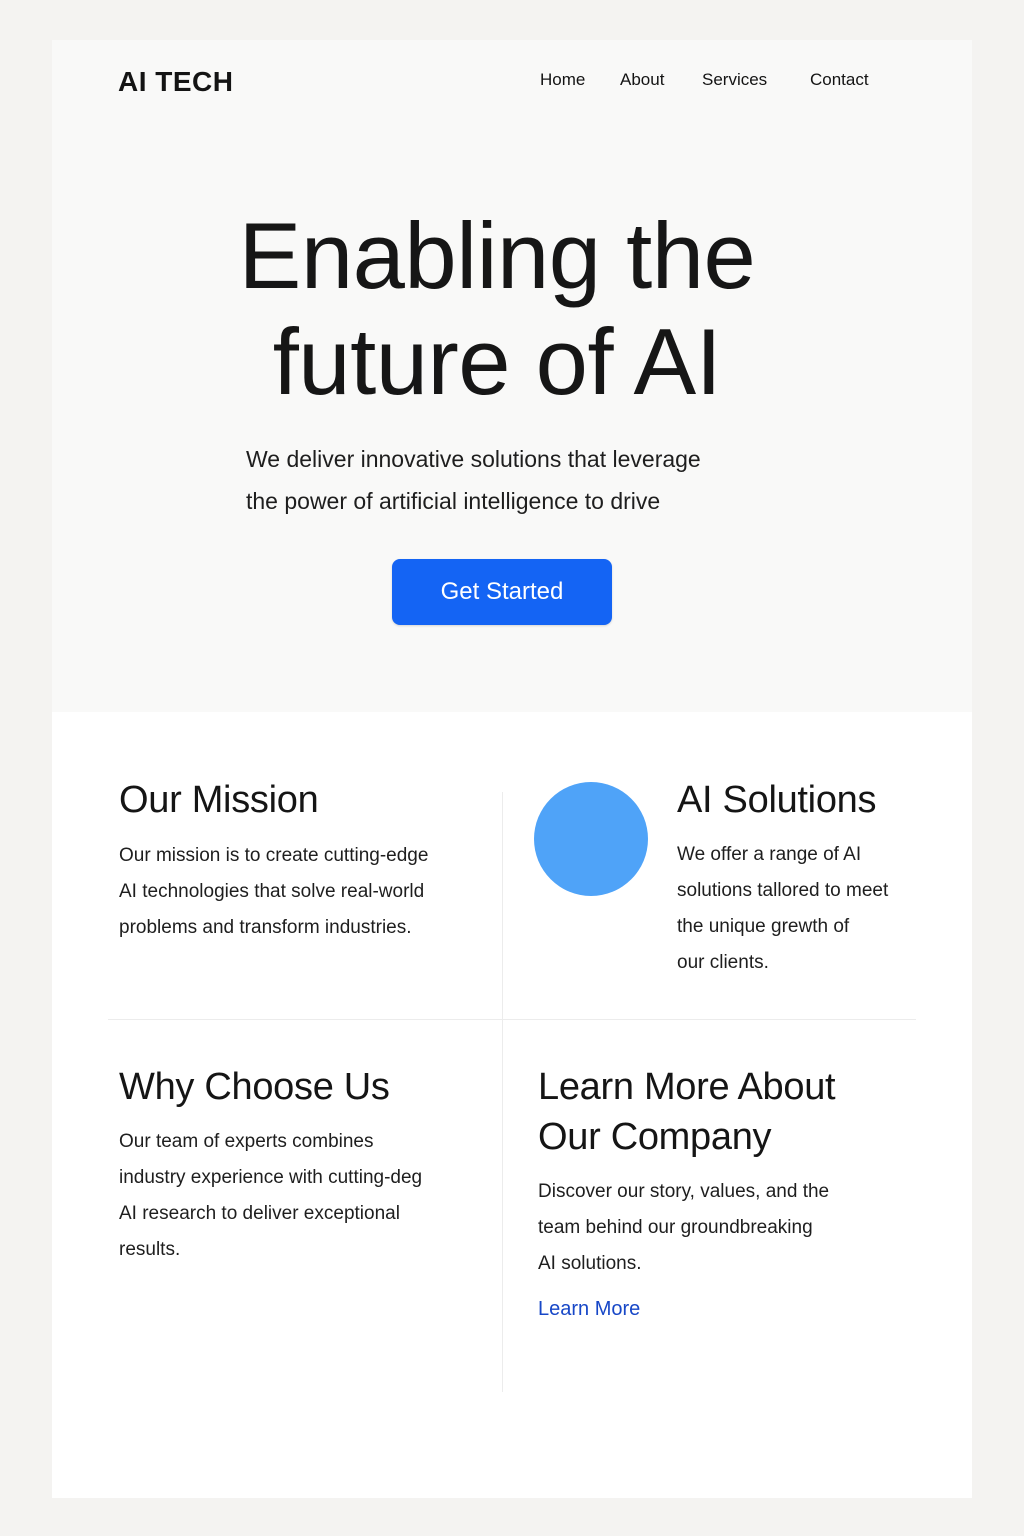 This screenshot has width=1024, height=1536. I want to click on why-text-line: industry experience with cutting-deg, so click(271, 1177).